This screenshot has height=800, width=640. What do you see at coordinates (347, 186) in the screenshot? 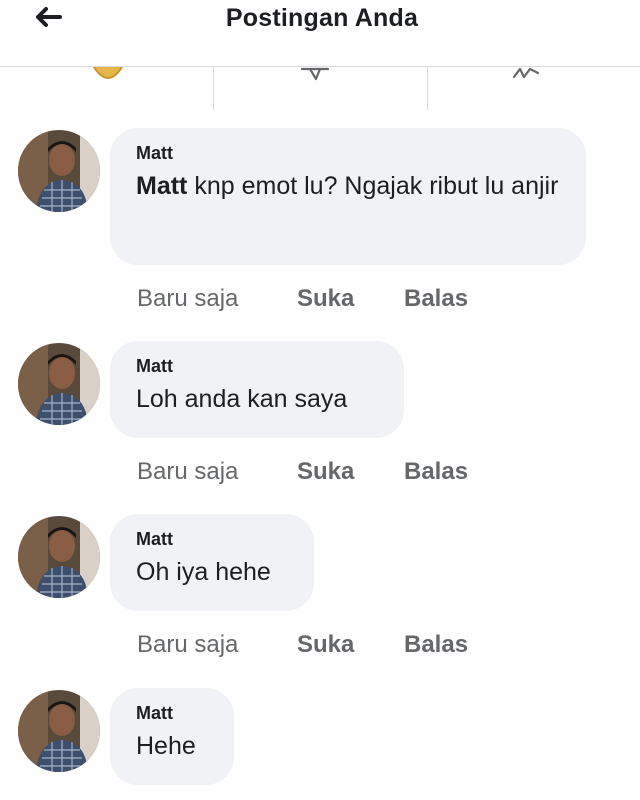
I see `comment-text: Matt knp emot lu? Ngajak ribut lu anjir` at bounding box center [347, 186].